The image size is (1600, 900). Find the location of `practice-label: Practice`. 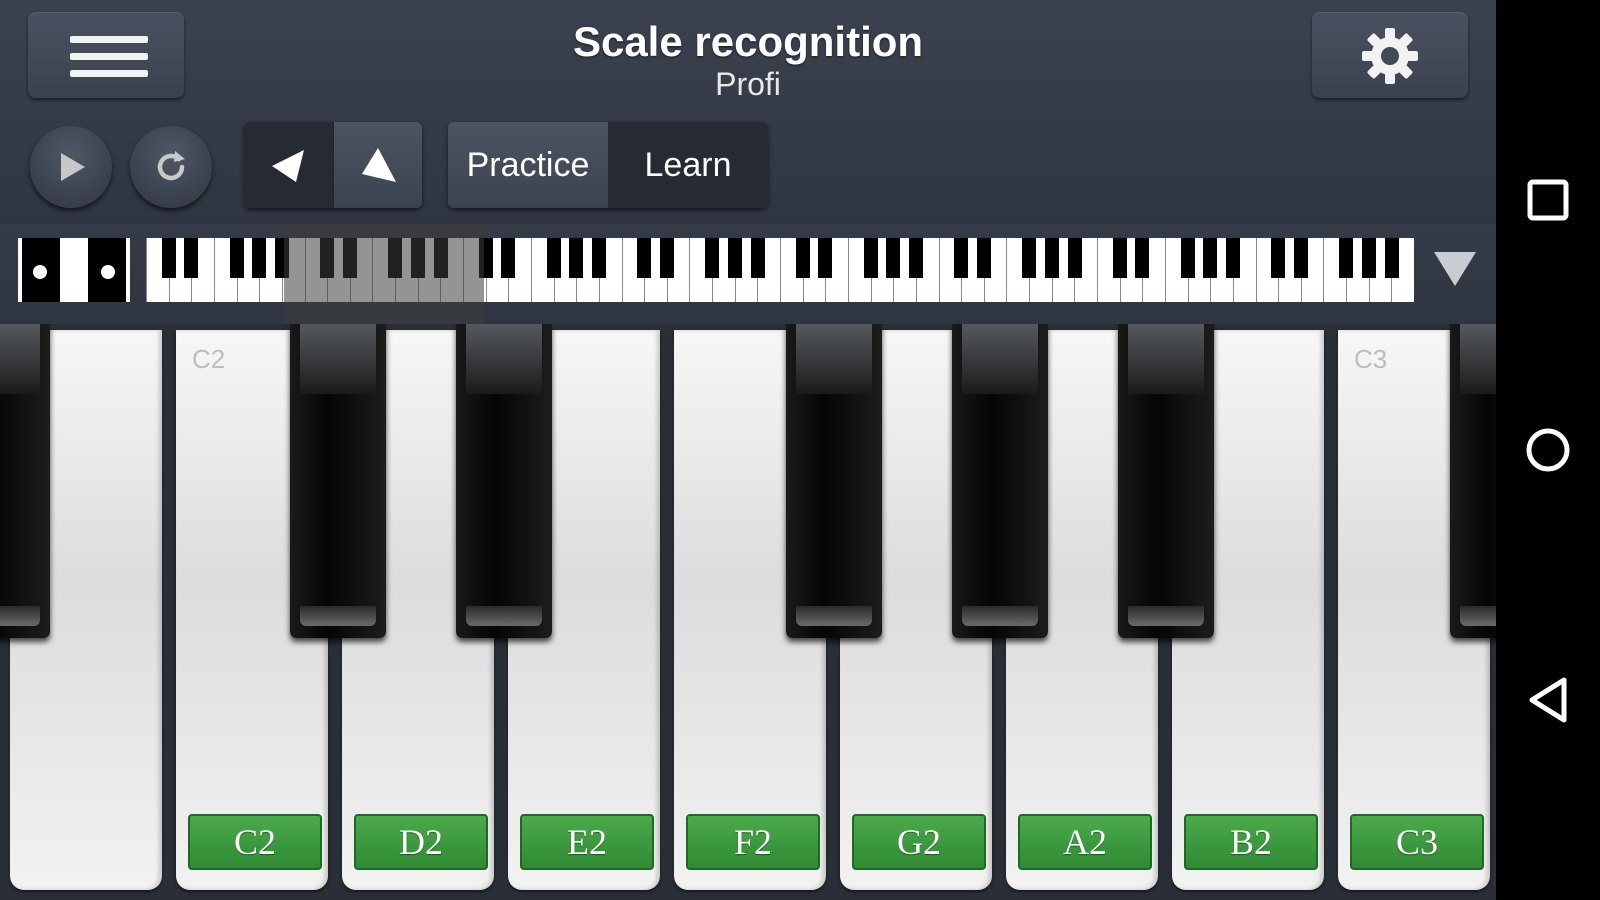

practice-label: Practice is located at coordinates (528, 165).